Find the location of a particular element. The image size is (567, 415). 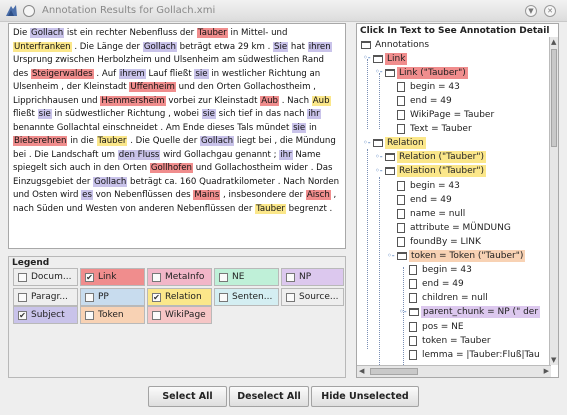

legend-item-token: Token is located at coordinates (112, 315).